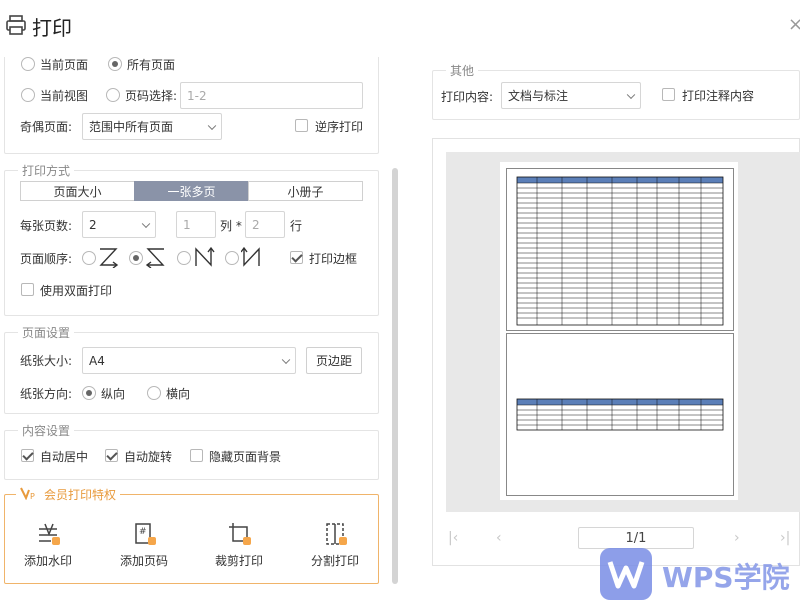 This screenshot has width=800, height=600. What do you see at coordinates (395, 376) in the screenshot?
I see `settings-scrollbar` at bounding box center [395, 376].